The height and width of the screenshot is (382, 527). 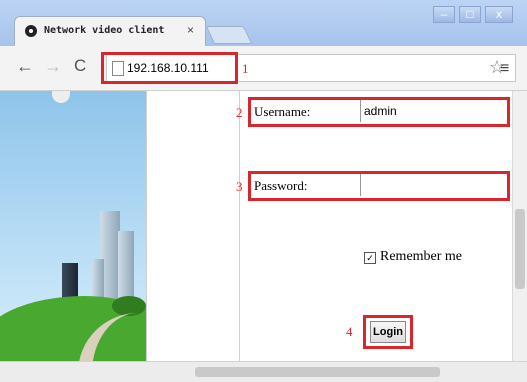 I want to click on vertical-scrollbar, so click(x=519, y=226).